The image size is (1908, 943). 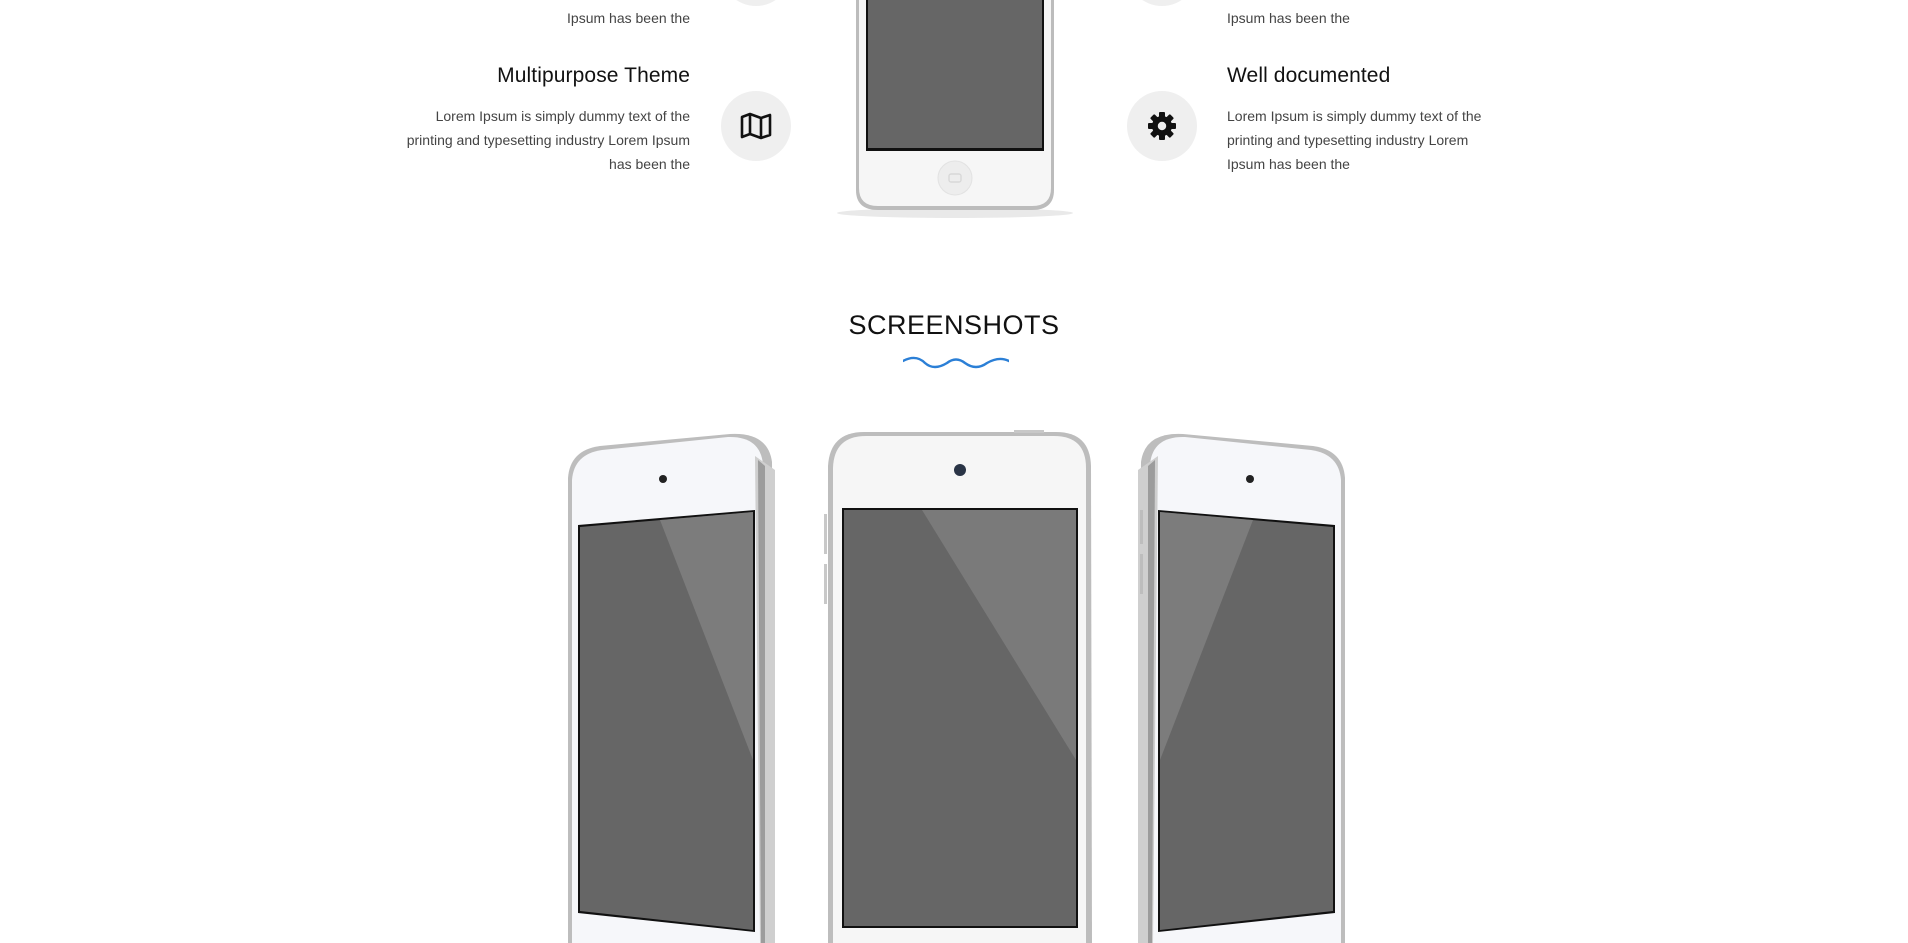 What do you see at coordinates (1162, 3) in the screenshot?
I see `feature-partial-right-circle` at bounding box center [1162, 3].